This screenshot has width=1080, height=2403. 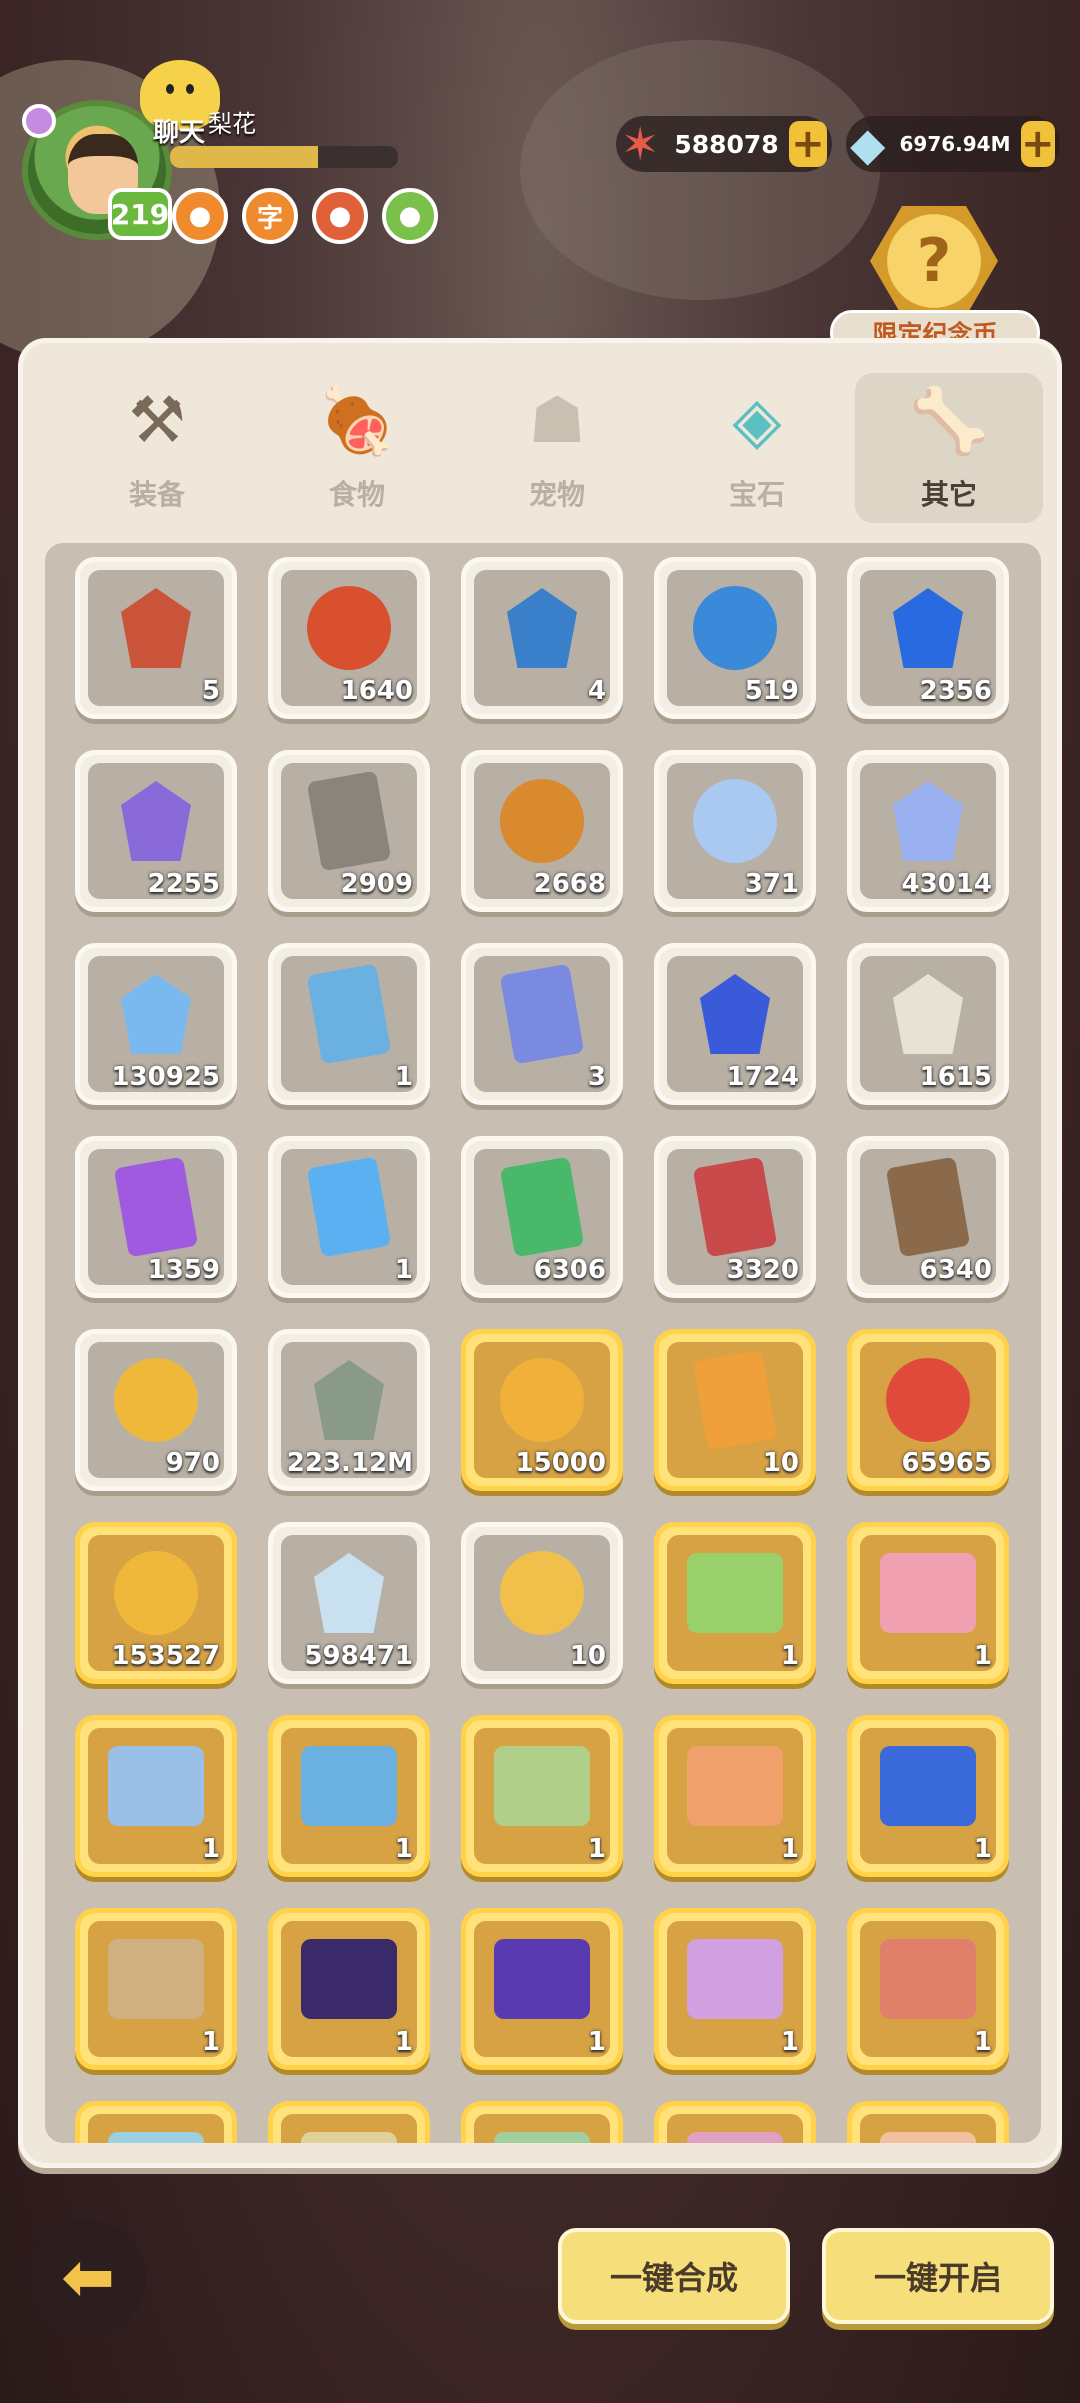 What do you see at coordinates (560, 1463) in the screenshot?
I see `item-count: 15000` at bounding box center [560, 1463].